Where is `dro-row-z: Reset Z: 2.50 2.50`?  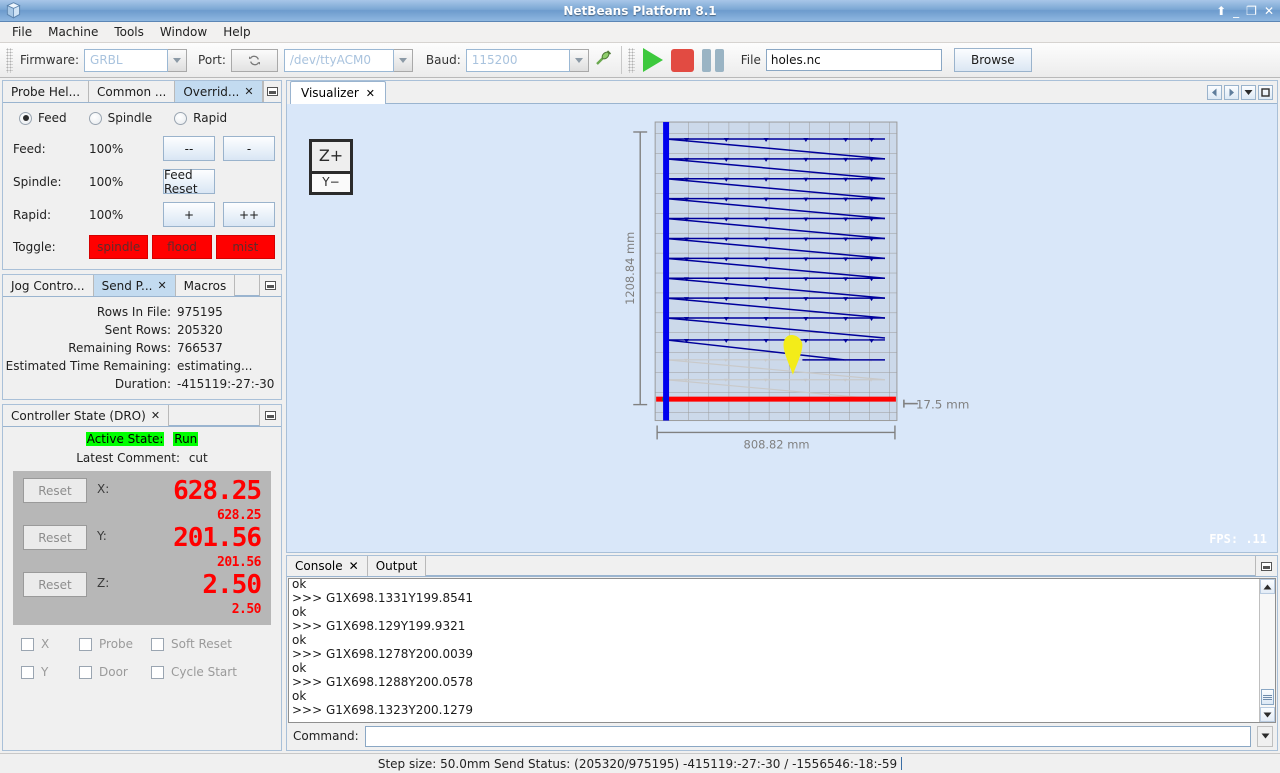
dro-row-z: Reset Z: 2.50 2.50 is located at coordinates (142, 594).